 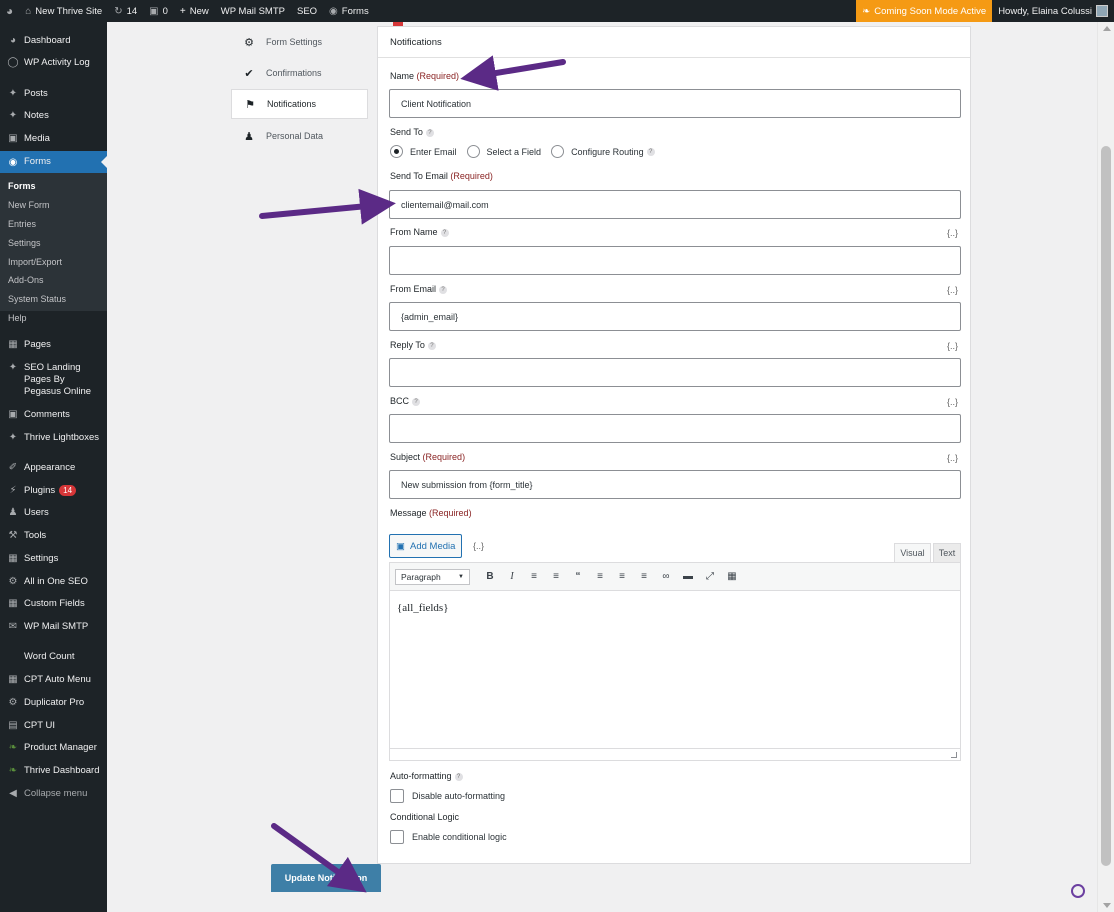 What do you see at coordinates (1107, 905) in the screenshot?
I see `scroll-down-icon` at bounding box center [1107, 905].